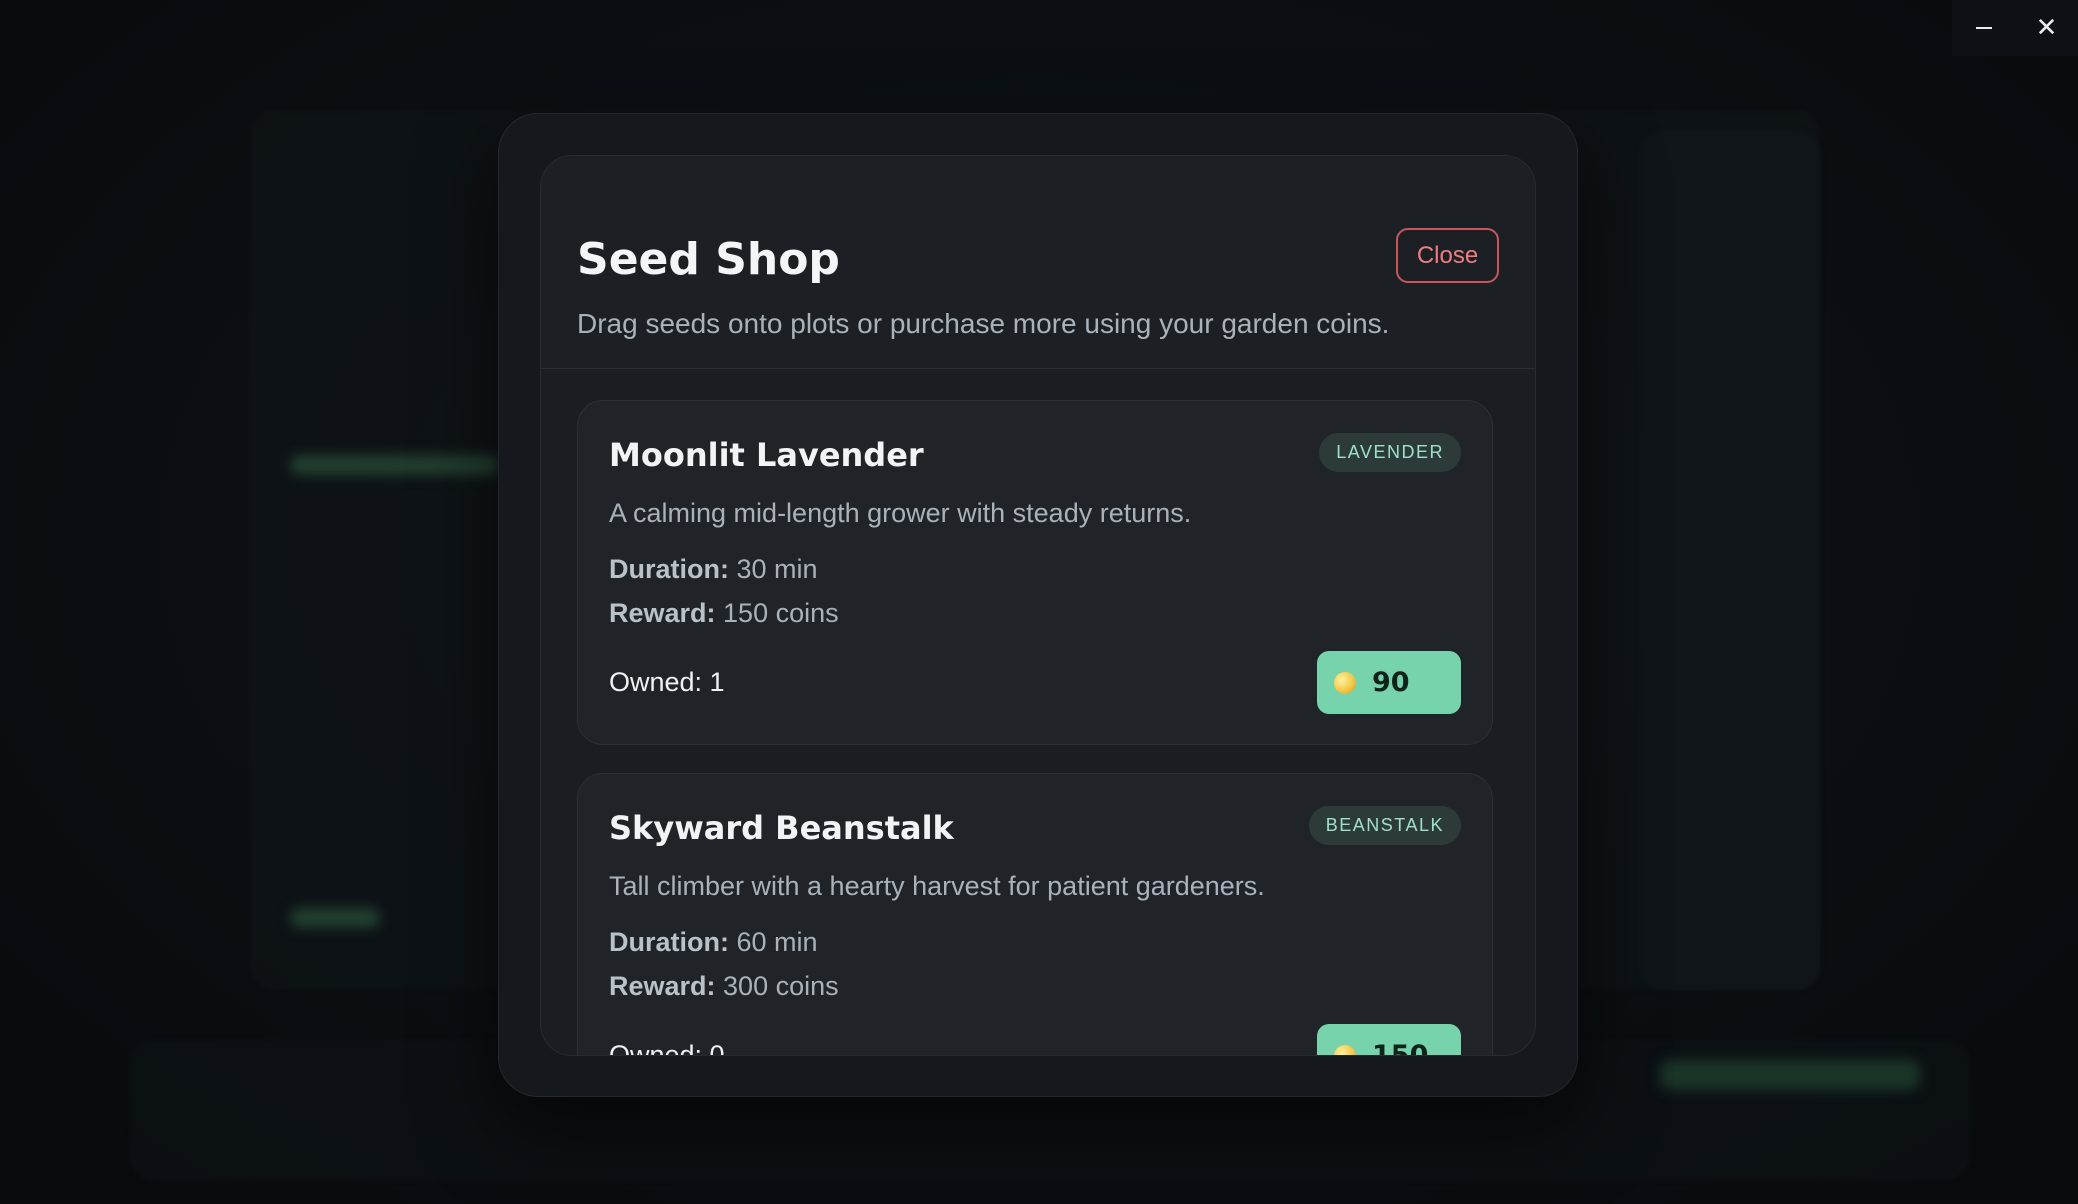 This screenshot has height=1204, width=2078. I want to click on seed-duration: Duration: 60 min, so click(713, 942).